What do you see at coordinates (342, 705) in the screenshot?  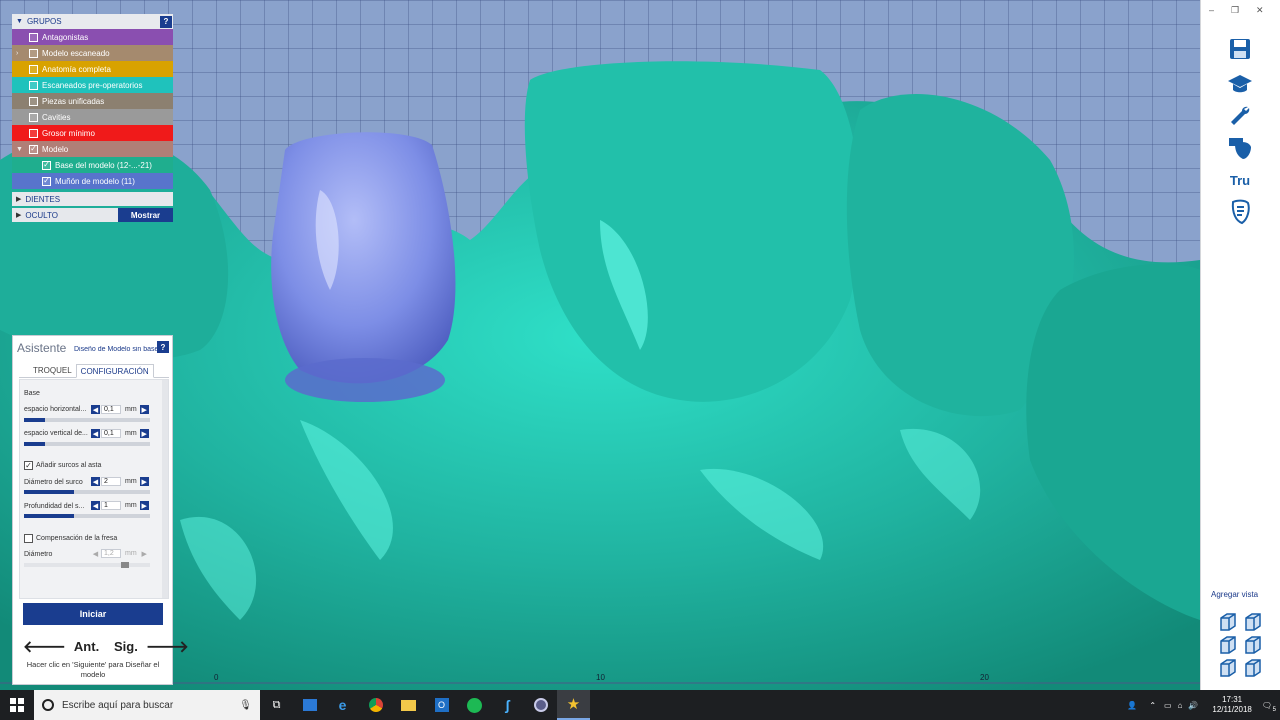 I see `edge-browser-icon: e` at bounding box center [342, 705].